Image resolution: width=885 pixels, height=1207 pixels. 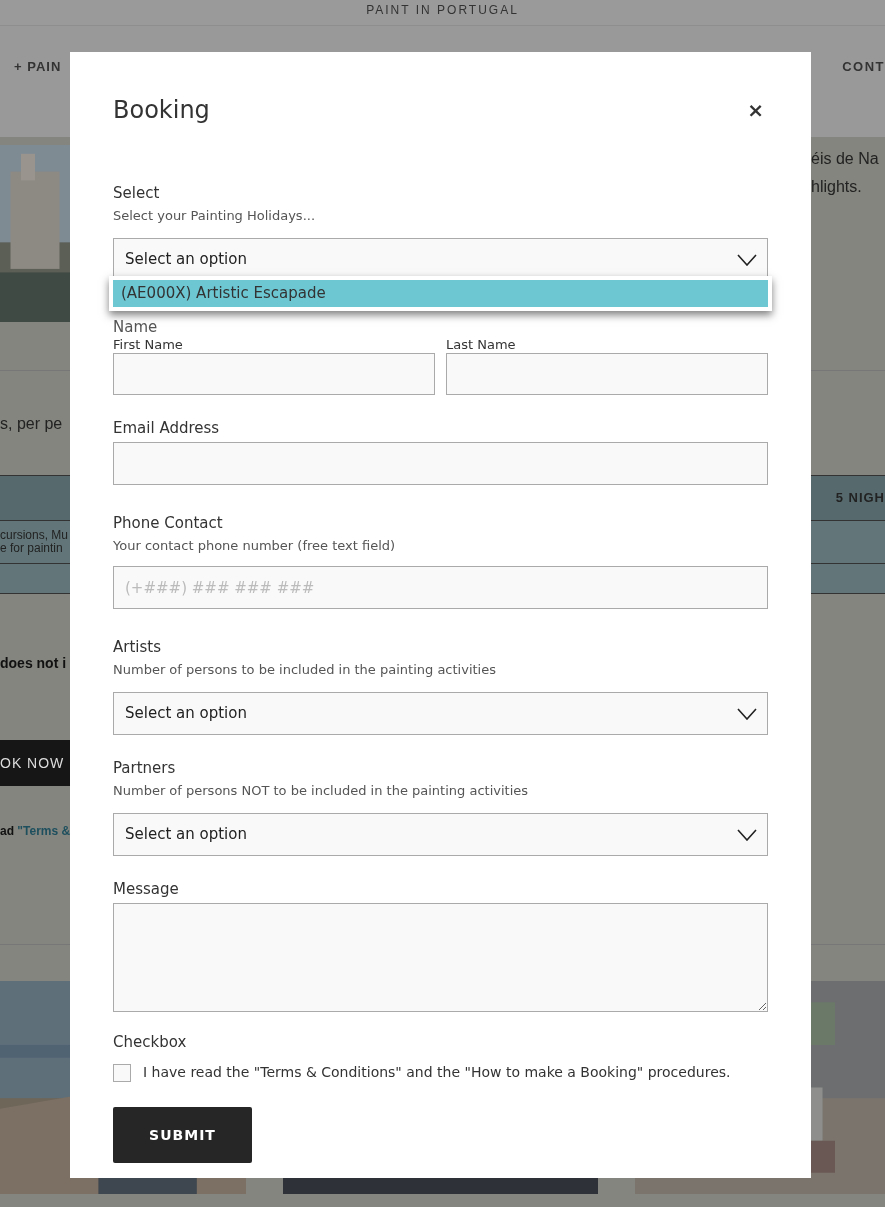 What do you see at coordinates (481, 344) in the screenshot?
I see `sub-label: Last Name` at bounding box center [481, 344].